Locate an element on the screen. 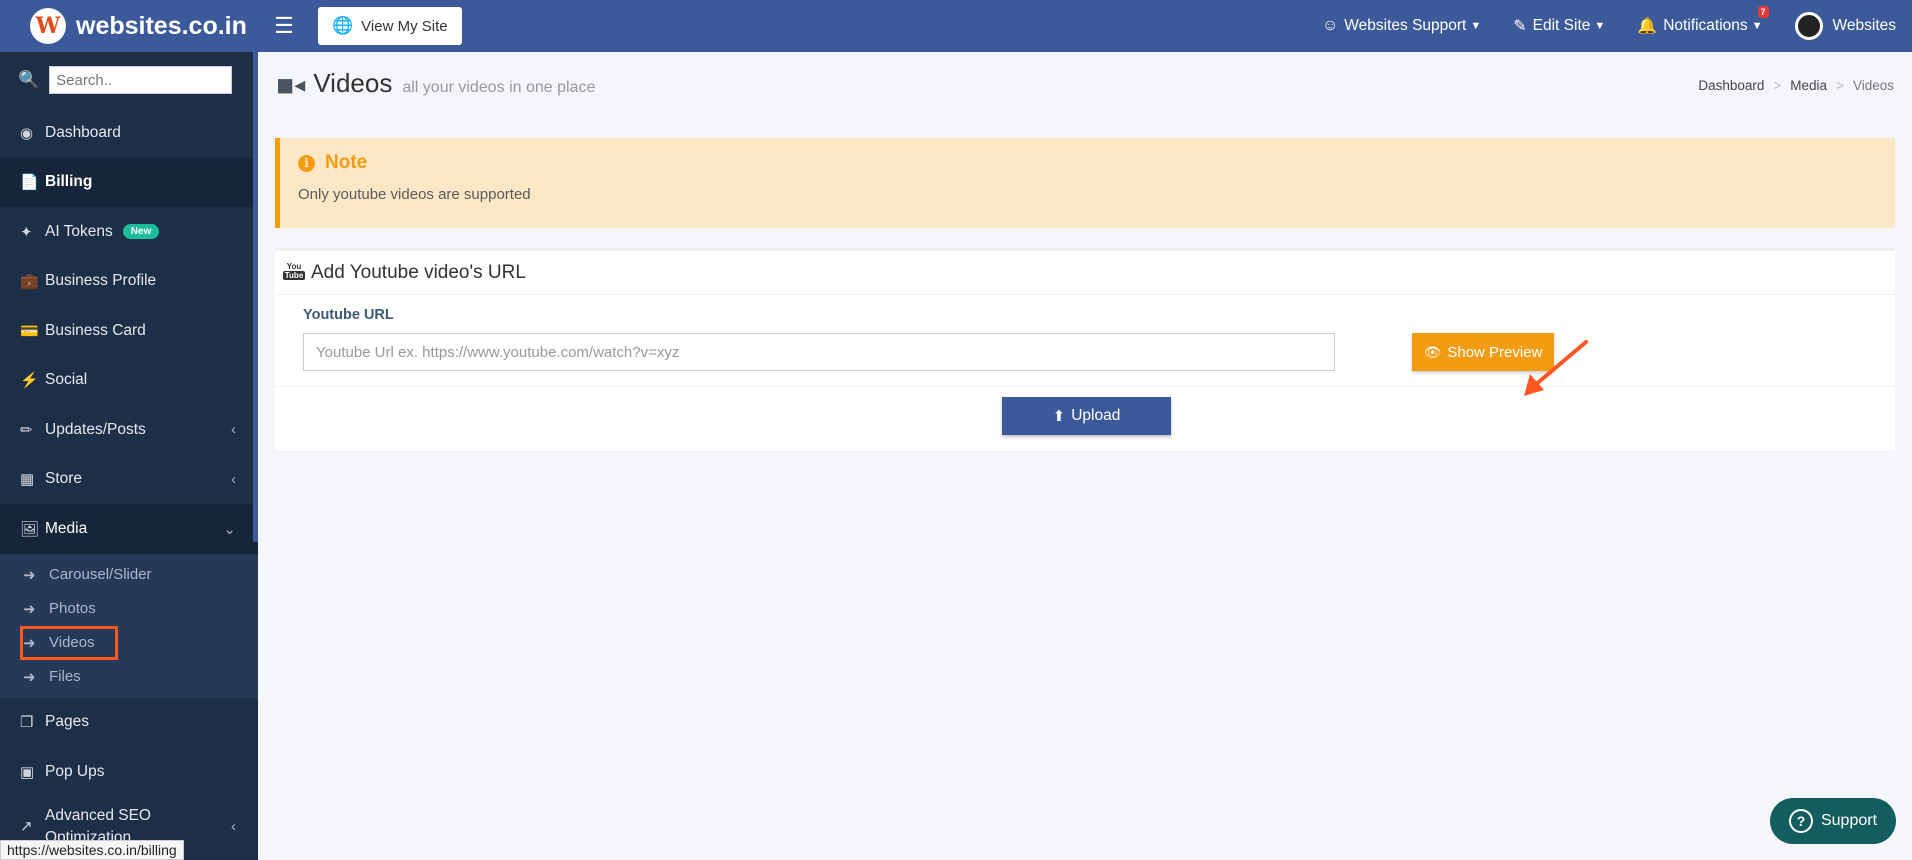 The image size is (1912, 860). sidebar-item-label: Pages is located at coordinates (67, 722).